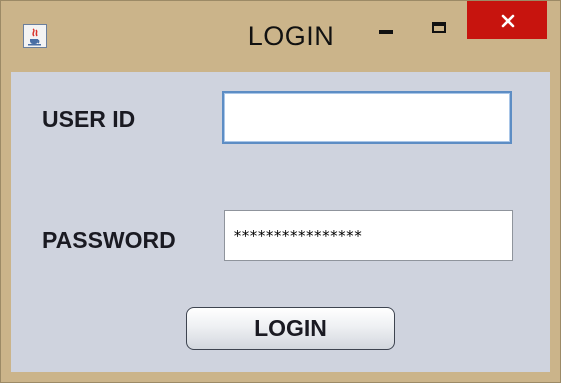 This screenshot has width=561, height=383. I want to click on password-input, so click(368, 235).